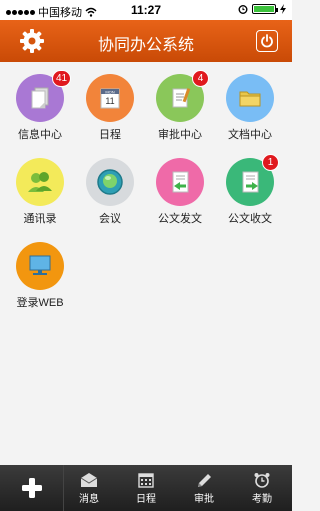 Image resolution: width=320 pixels, height=511 pixels. What do you see at coordinates (110, 182) in the screenshot?
I see `meeting-icon` at bounding box center [110, 182].